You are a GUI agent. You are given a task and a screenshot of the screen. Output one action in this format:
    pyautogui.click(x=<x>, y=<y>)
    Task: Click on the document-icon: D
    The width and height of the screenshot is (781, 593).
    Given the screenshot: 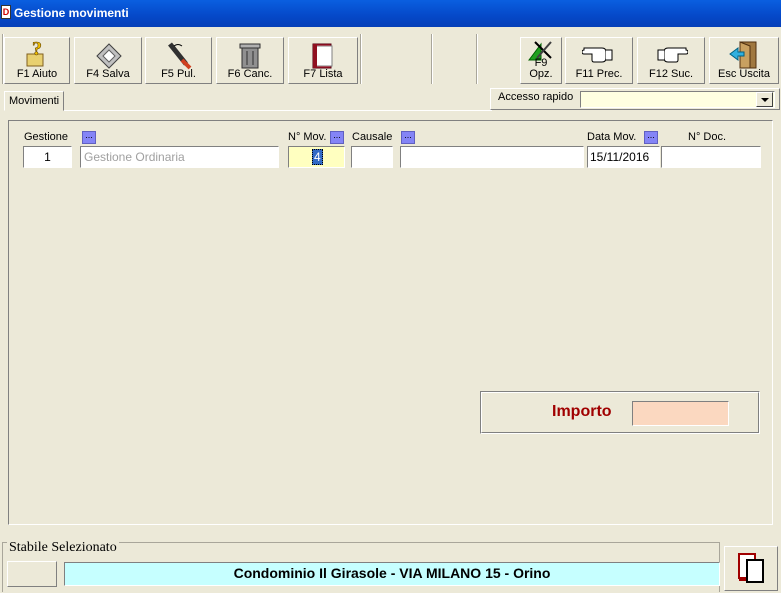 What is the action you would take?
    pyautogui.click(x=6, y=12)
    